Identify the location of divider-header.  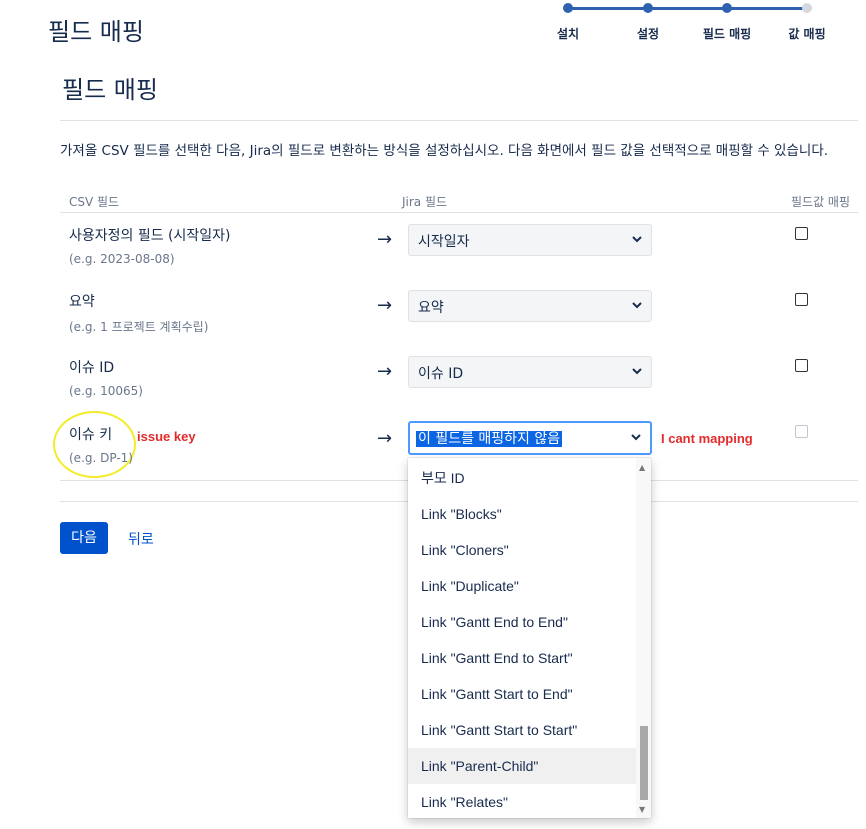
(459, 212).